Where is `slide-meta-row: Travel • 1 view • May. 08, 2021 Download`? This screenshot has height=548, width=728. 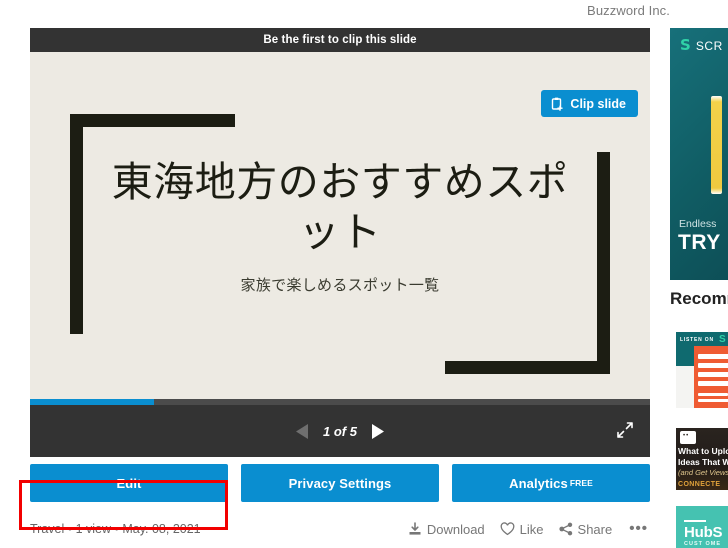
slide-meta-row: Travel • 1 view • May. 08, 2021 Download is located at coordinates (340, 529).